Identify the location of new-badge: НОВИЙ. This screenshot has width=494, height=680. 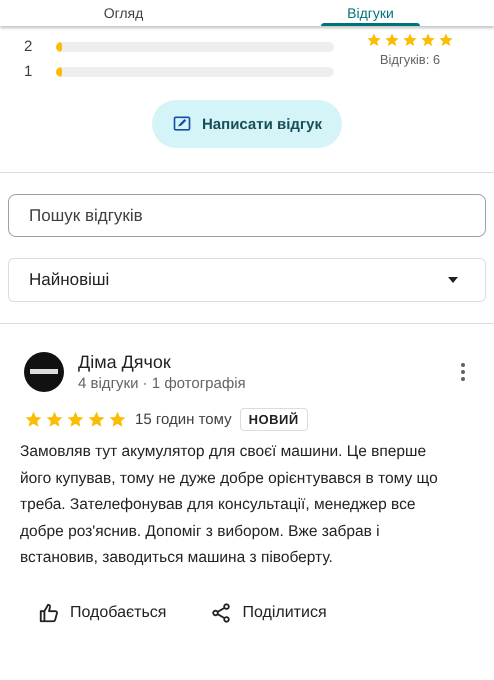
(274, 419).